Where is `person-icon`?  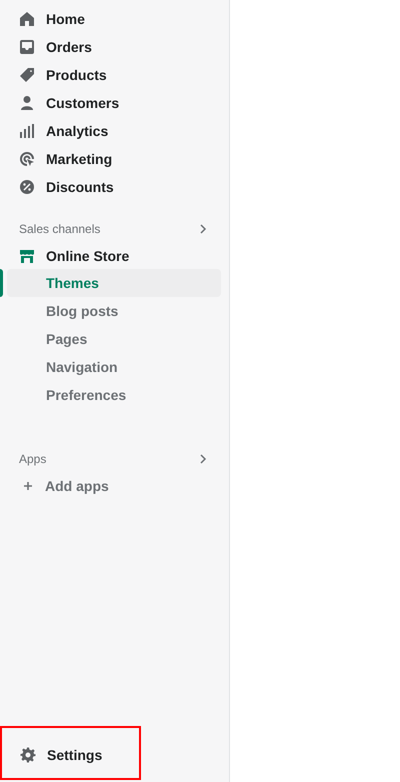
person-icon is located at coordinates (27, 103).